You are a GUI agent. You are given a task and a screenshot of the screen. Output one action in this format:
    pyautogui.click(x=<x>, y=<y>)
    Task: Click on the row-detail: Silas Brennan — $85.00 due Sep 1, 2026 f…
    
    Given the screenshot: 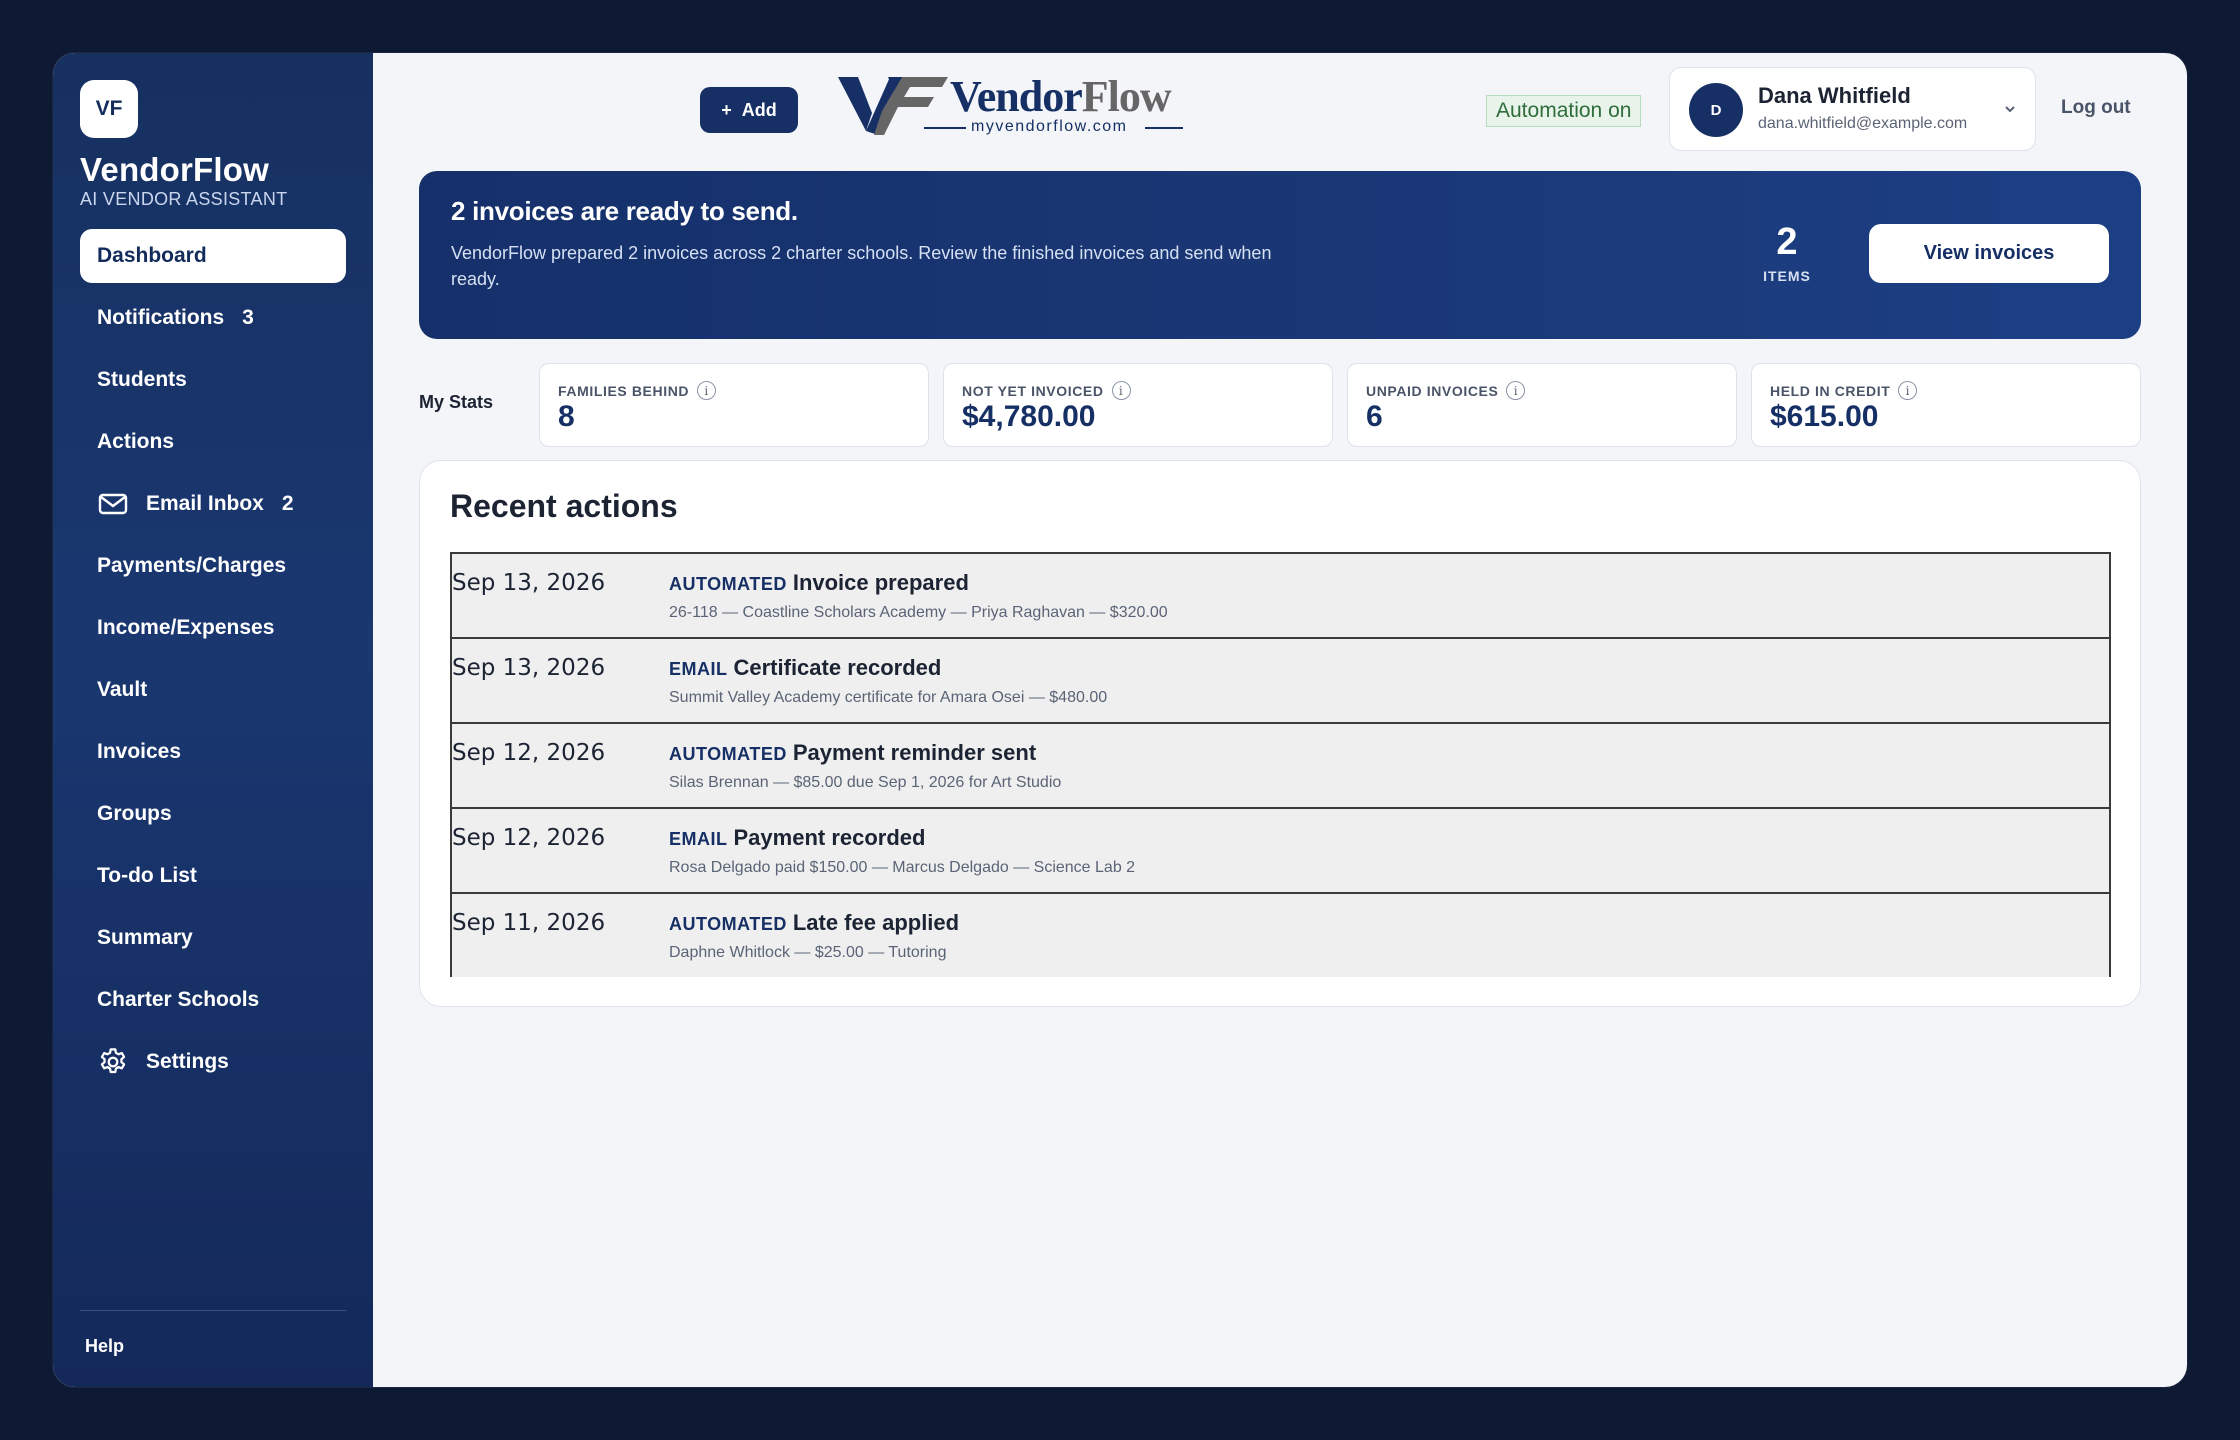 What is the action you would take?
    pyautogui.click(x=865, y=782)
    